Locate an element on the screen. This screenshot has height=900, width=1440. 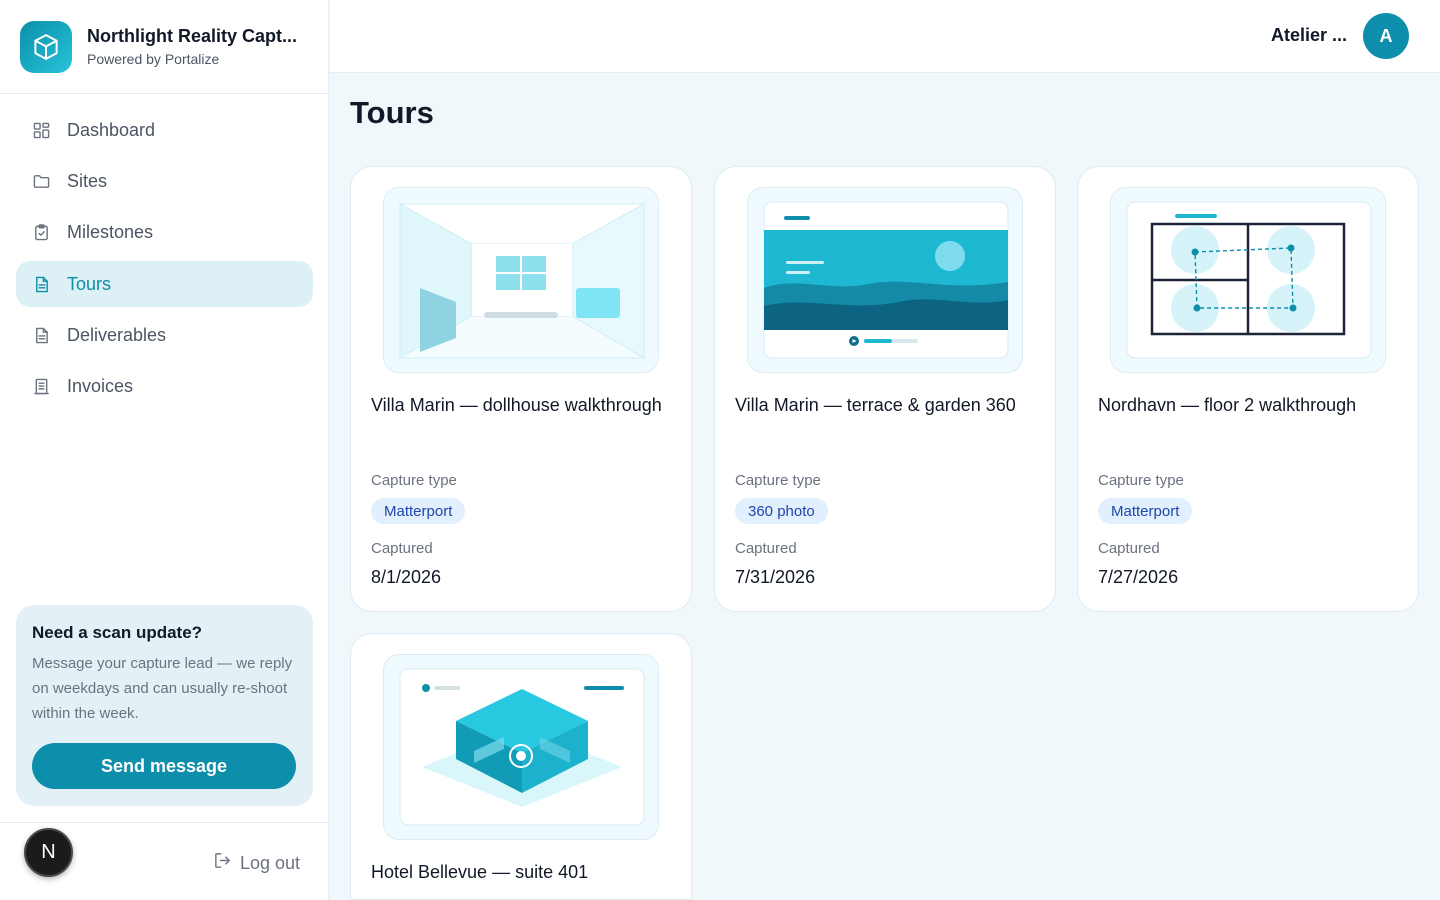
sidebar-item-deliverables: Deliverables is located at coordinates (164, 336).